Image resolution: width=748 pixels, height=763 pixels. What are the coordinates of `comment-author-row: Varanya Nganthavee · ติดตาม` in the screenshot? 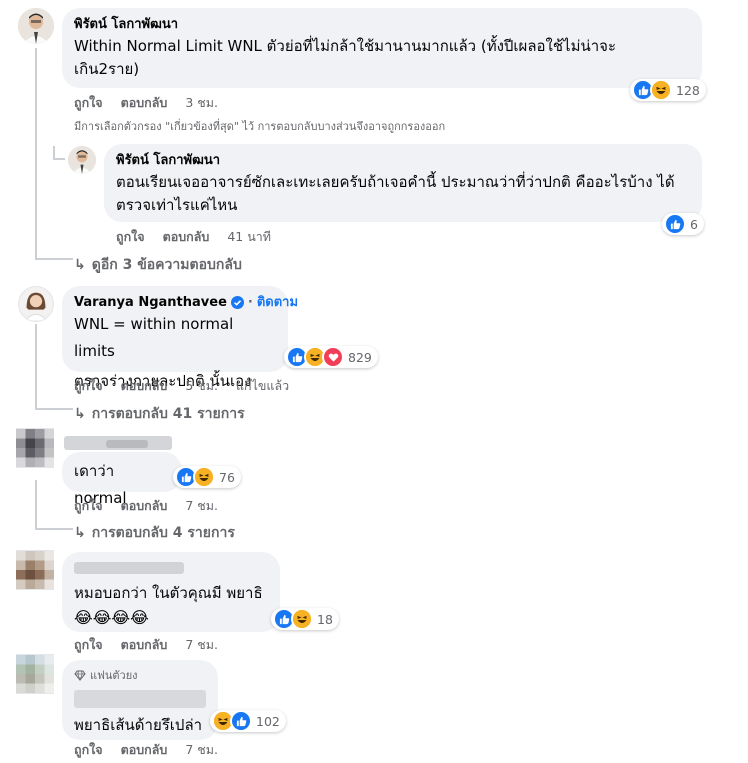 It's located at (186, 302).